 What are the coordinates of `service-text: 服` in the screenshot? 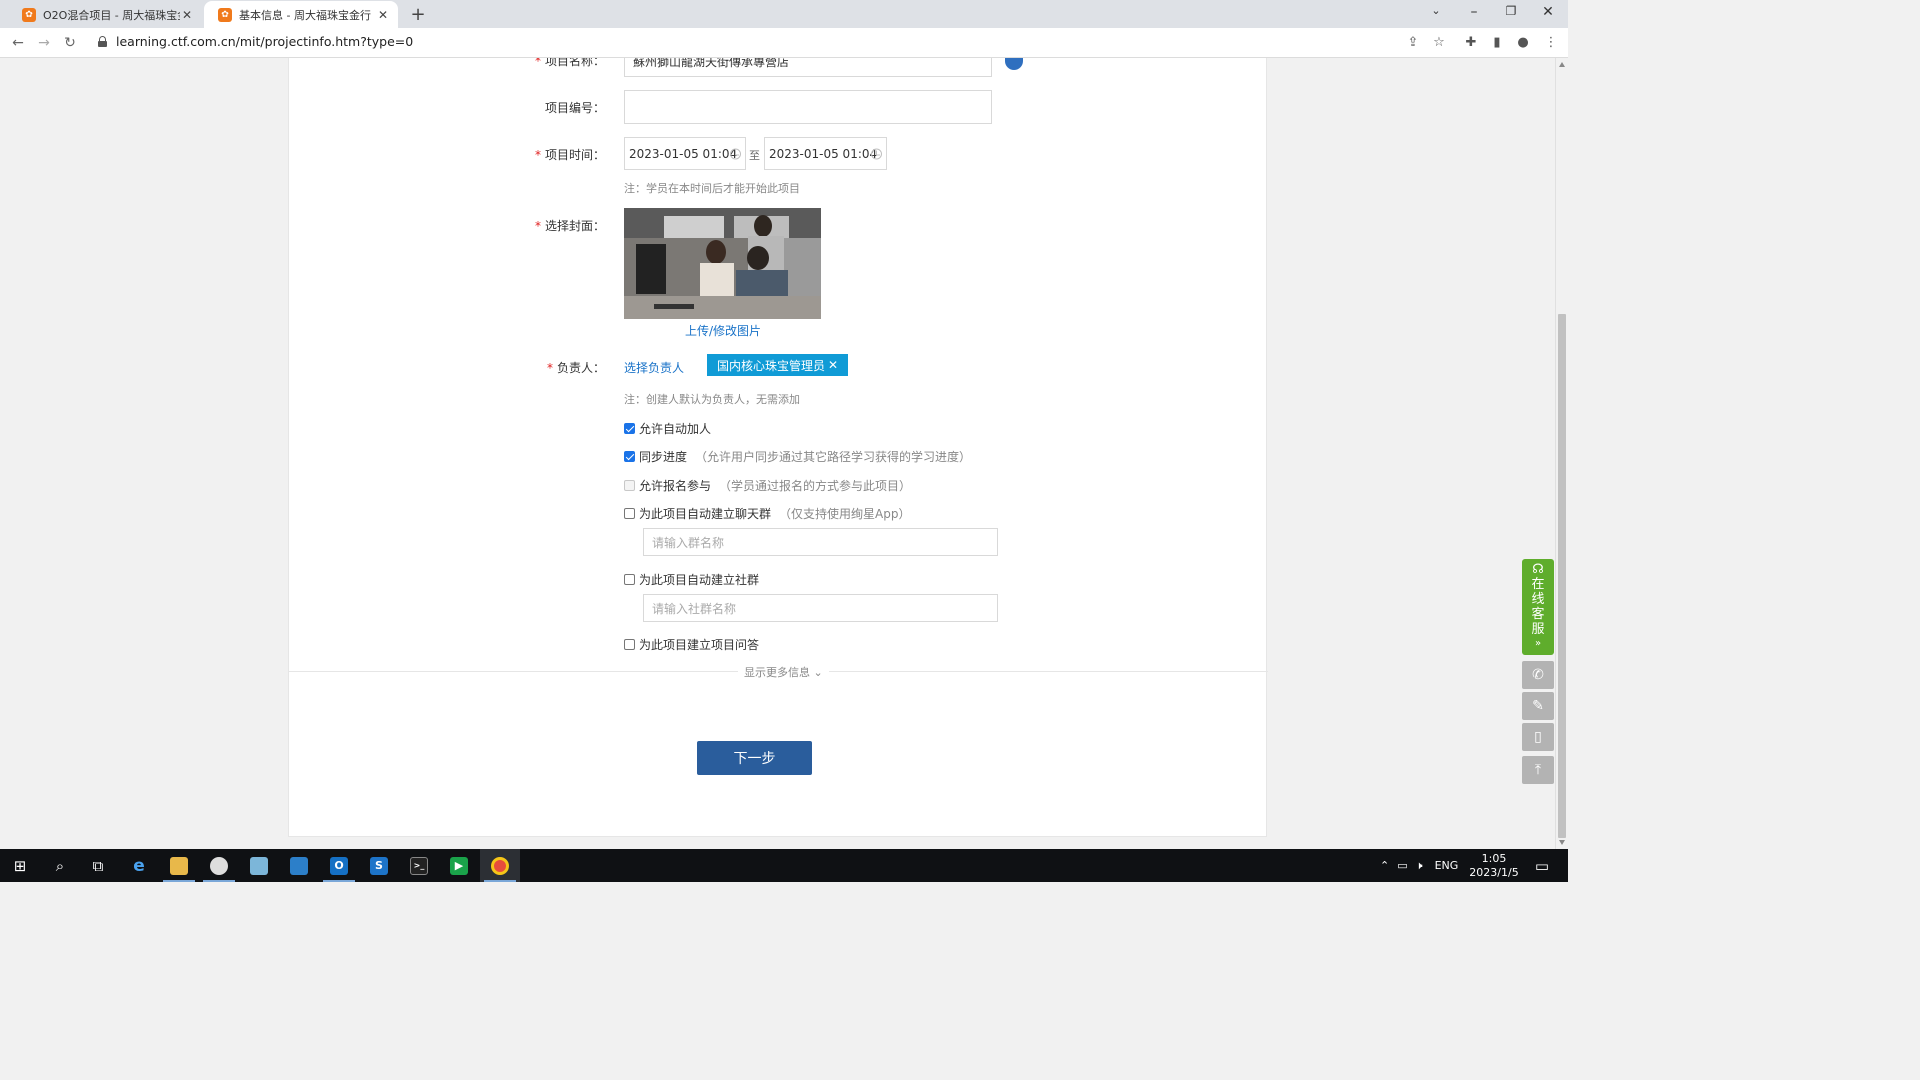 It's located at (1538, 629).